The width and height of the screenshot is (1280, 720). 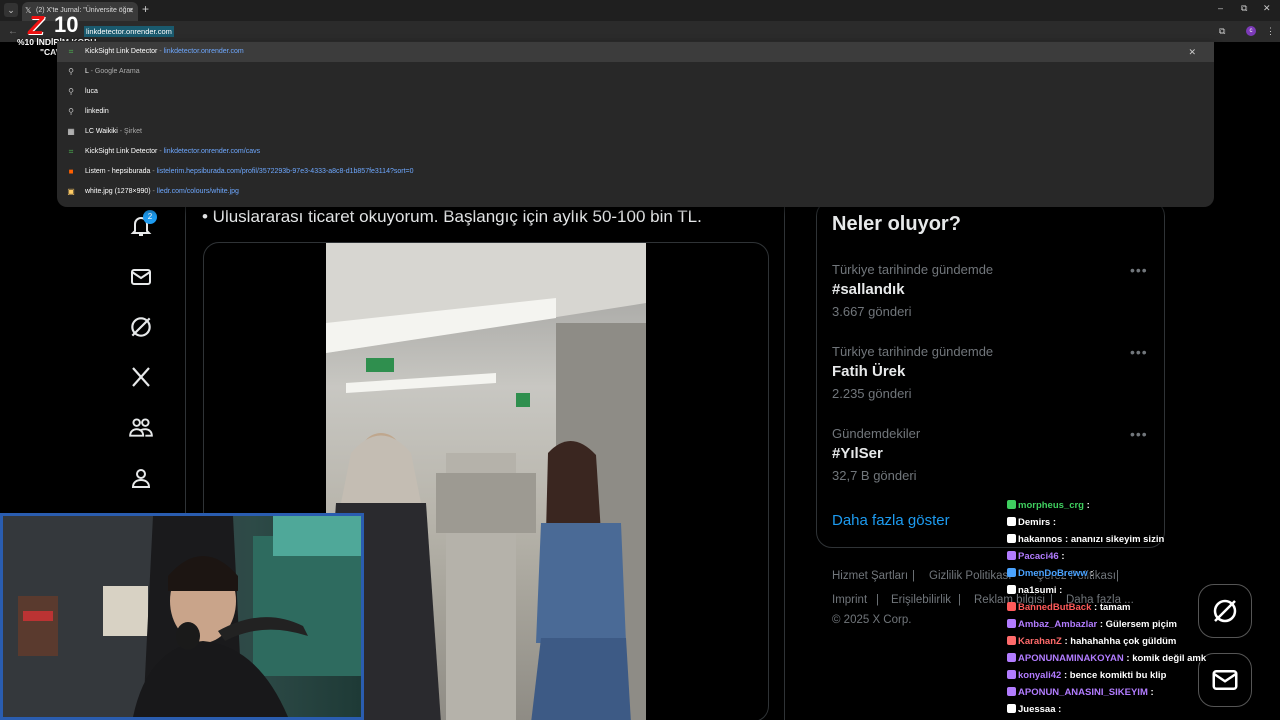 What do you see at coordinates (635, 72) in the screenshot?
I see `omnibox-suggestion: ⚲ L - Google Arama` at bounding box center [635, 72].